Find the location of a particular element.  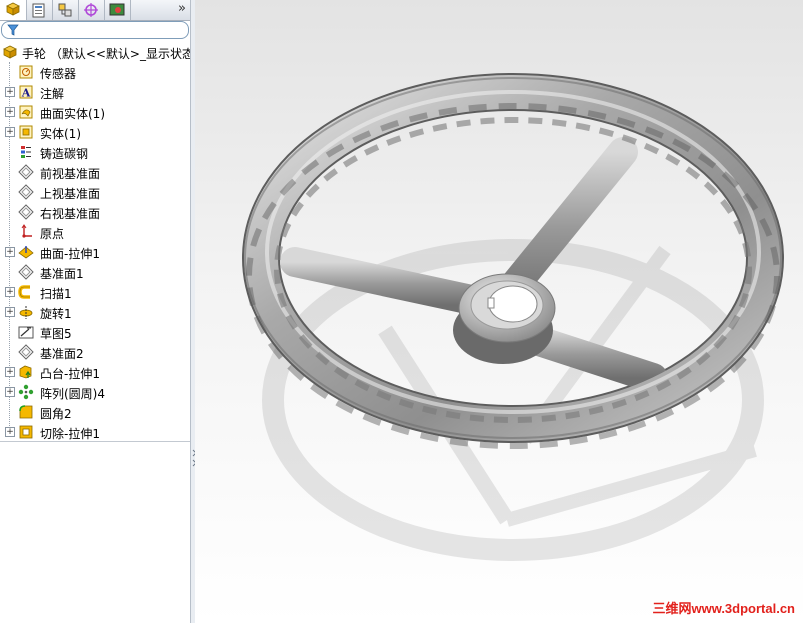

tree-item-label: 扫描1 is located at coordinates (56, 294).